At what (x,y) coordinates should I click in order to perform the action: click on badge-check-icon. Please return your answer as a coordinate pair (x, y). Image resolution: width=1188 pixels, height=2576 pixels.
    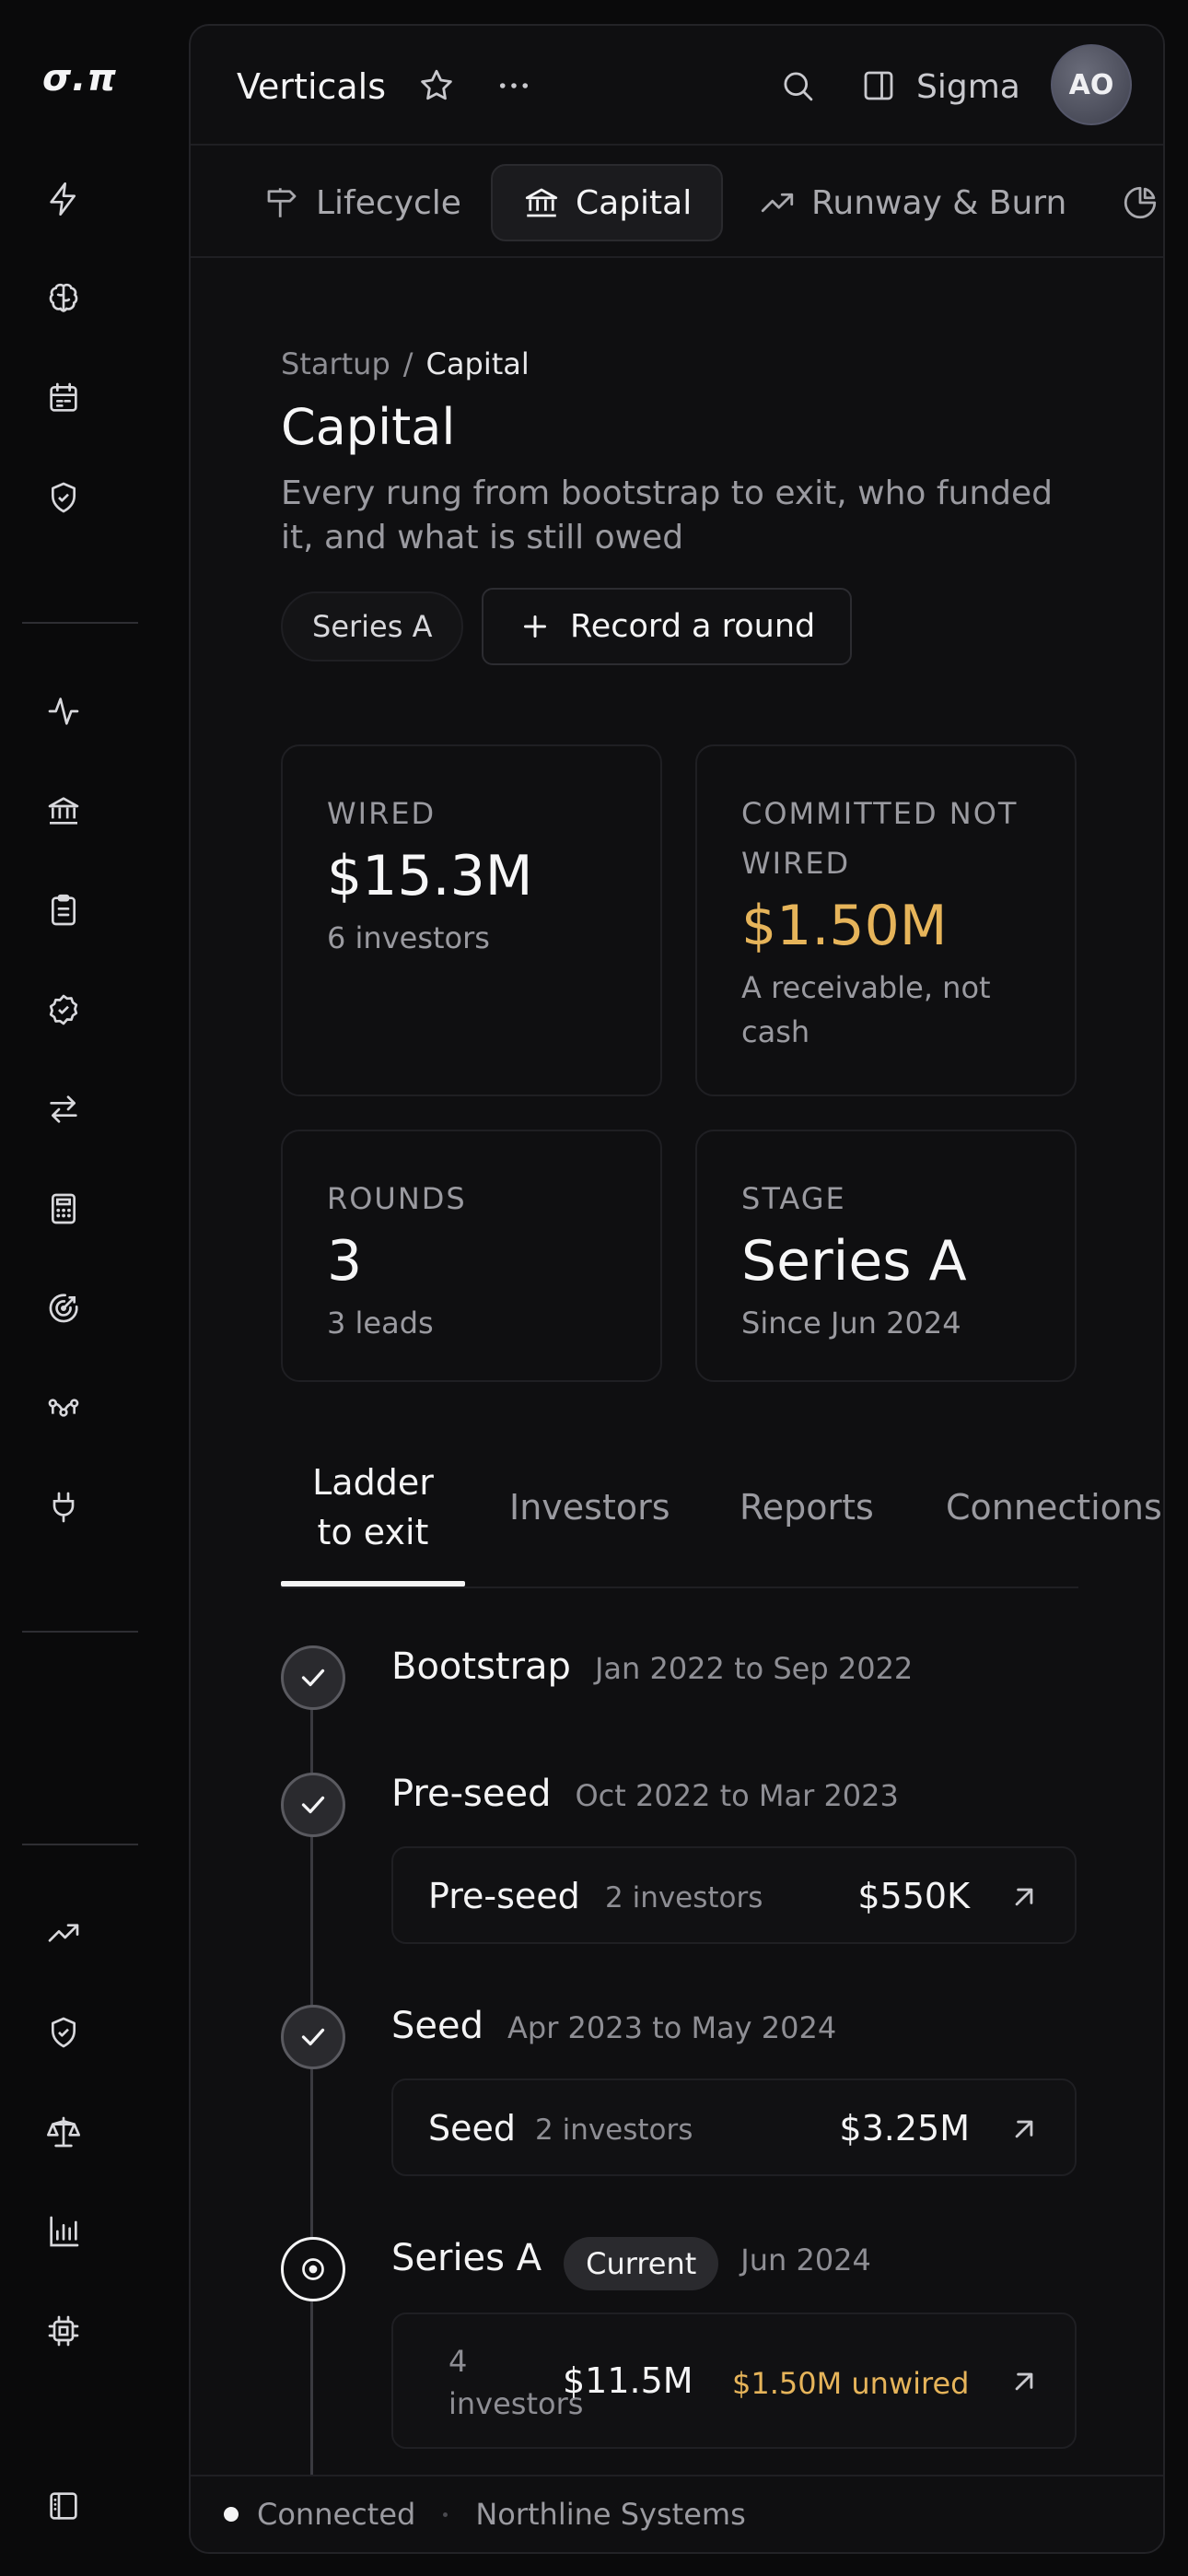
    Looking at the image, I should click on (64, 1010).